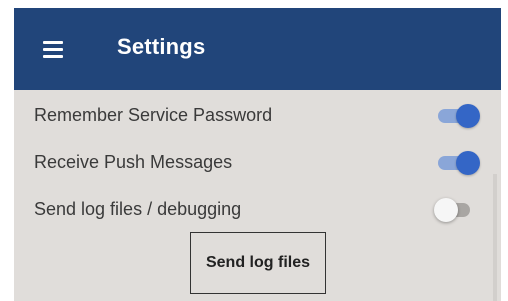 This screenshot has height=301, width=508. Describe the element at coordinates (161, 46) in the screenshot. I see `page-title: Settings` at that location.